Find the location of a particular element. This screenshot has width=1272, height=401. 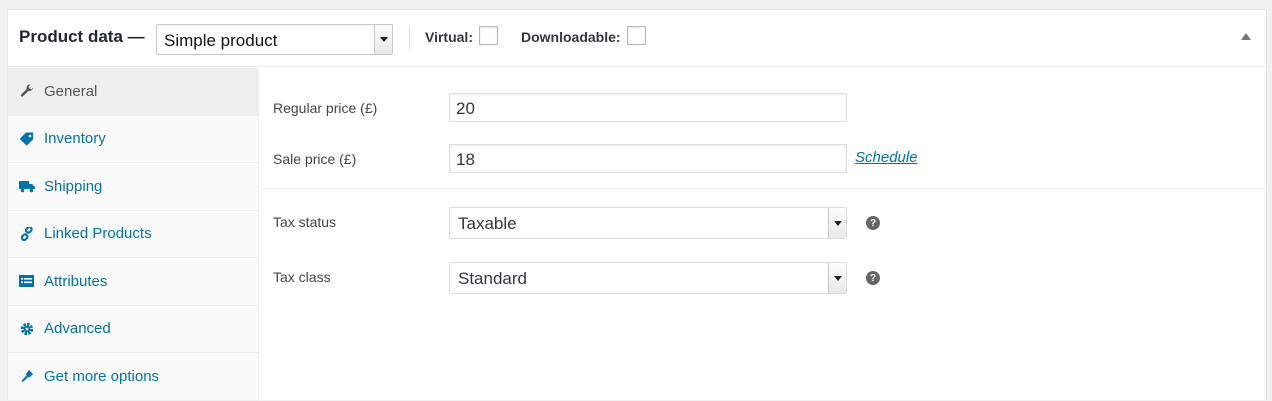

section-divider is located at coordinates (763, 188).